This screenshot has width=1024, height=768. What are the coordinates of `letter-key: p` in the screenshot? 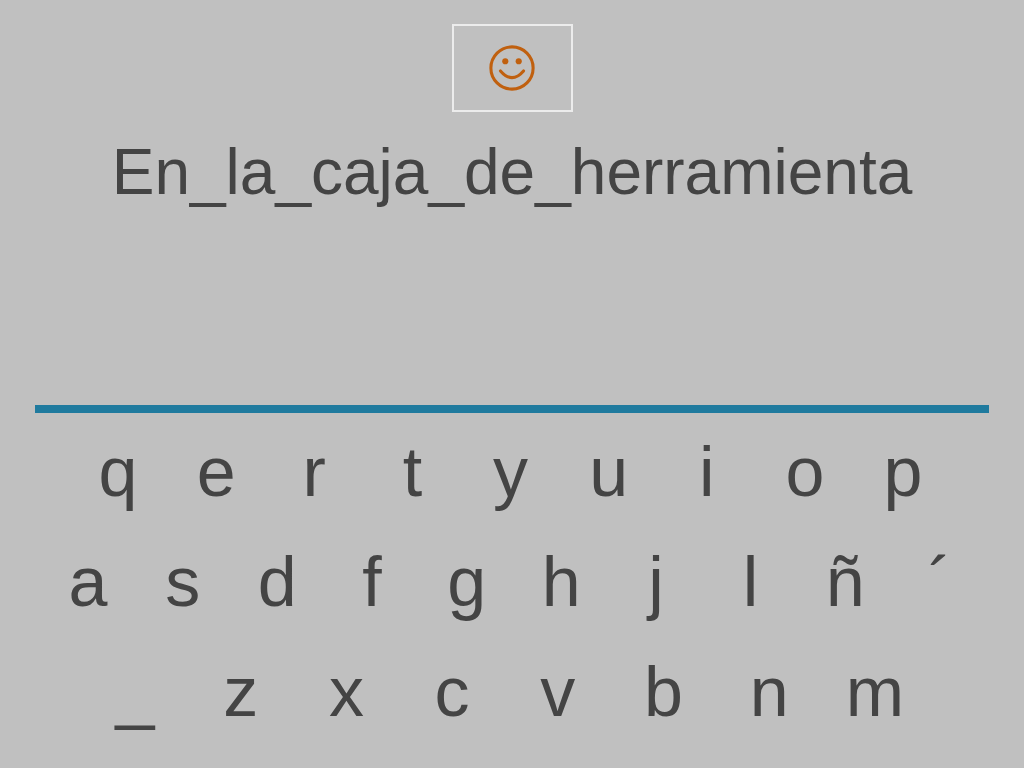 It's located at (903, 472).